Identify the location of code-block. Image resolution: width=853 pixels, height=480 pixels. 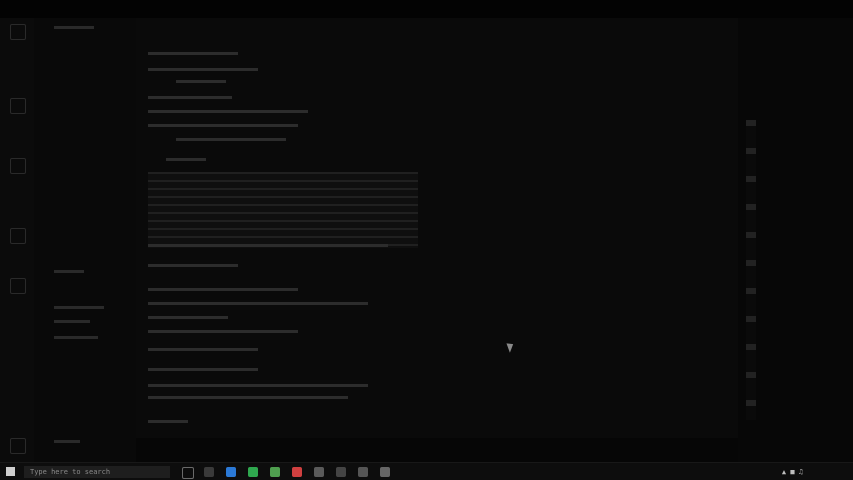
(283, 210).